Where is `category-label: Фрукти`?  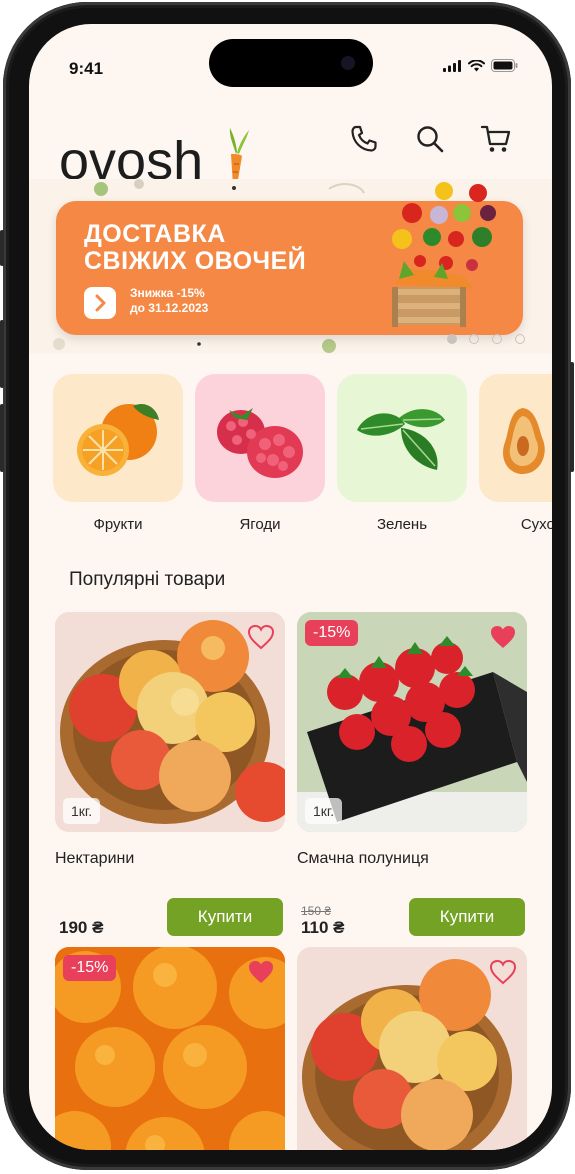
category-label: Фрукти is located at coordinates (118, 524).